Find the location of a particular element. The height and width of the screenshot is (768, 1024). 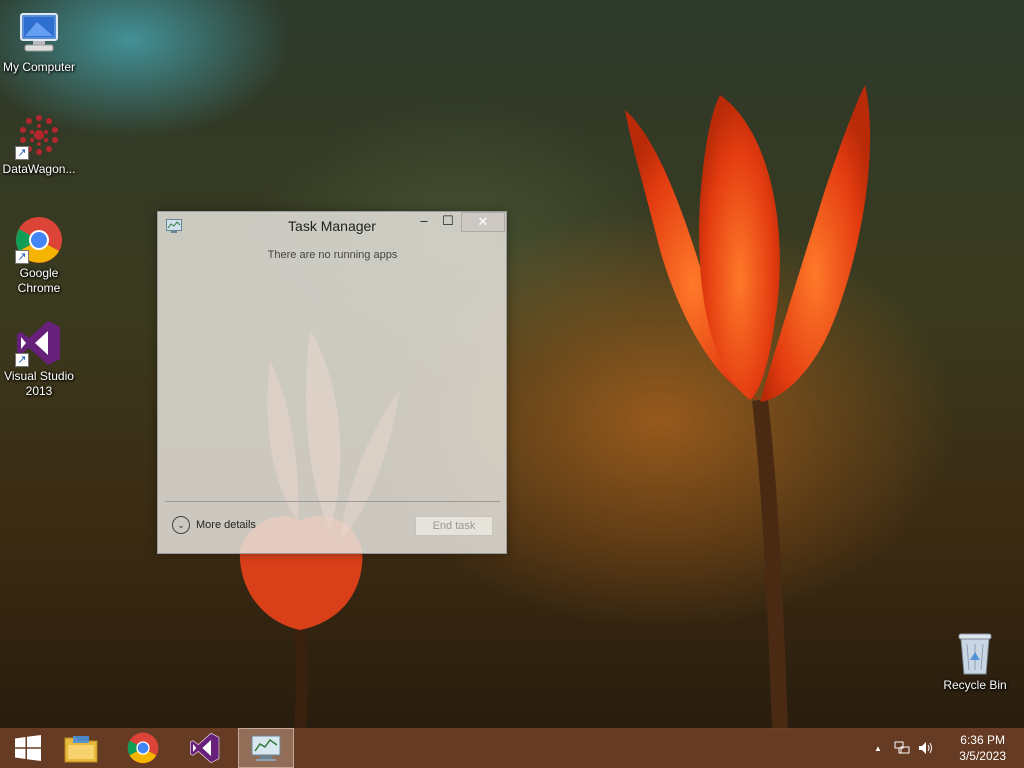

datawagon-icon: ↗ is located at coordinates (39, 136).